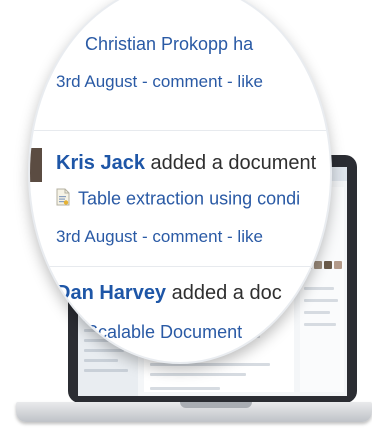  I want to click on feed-item-2-action: added a document, so click(233, 163).